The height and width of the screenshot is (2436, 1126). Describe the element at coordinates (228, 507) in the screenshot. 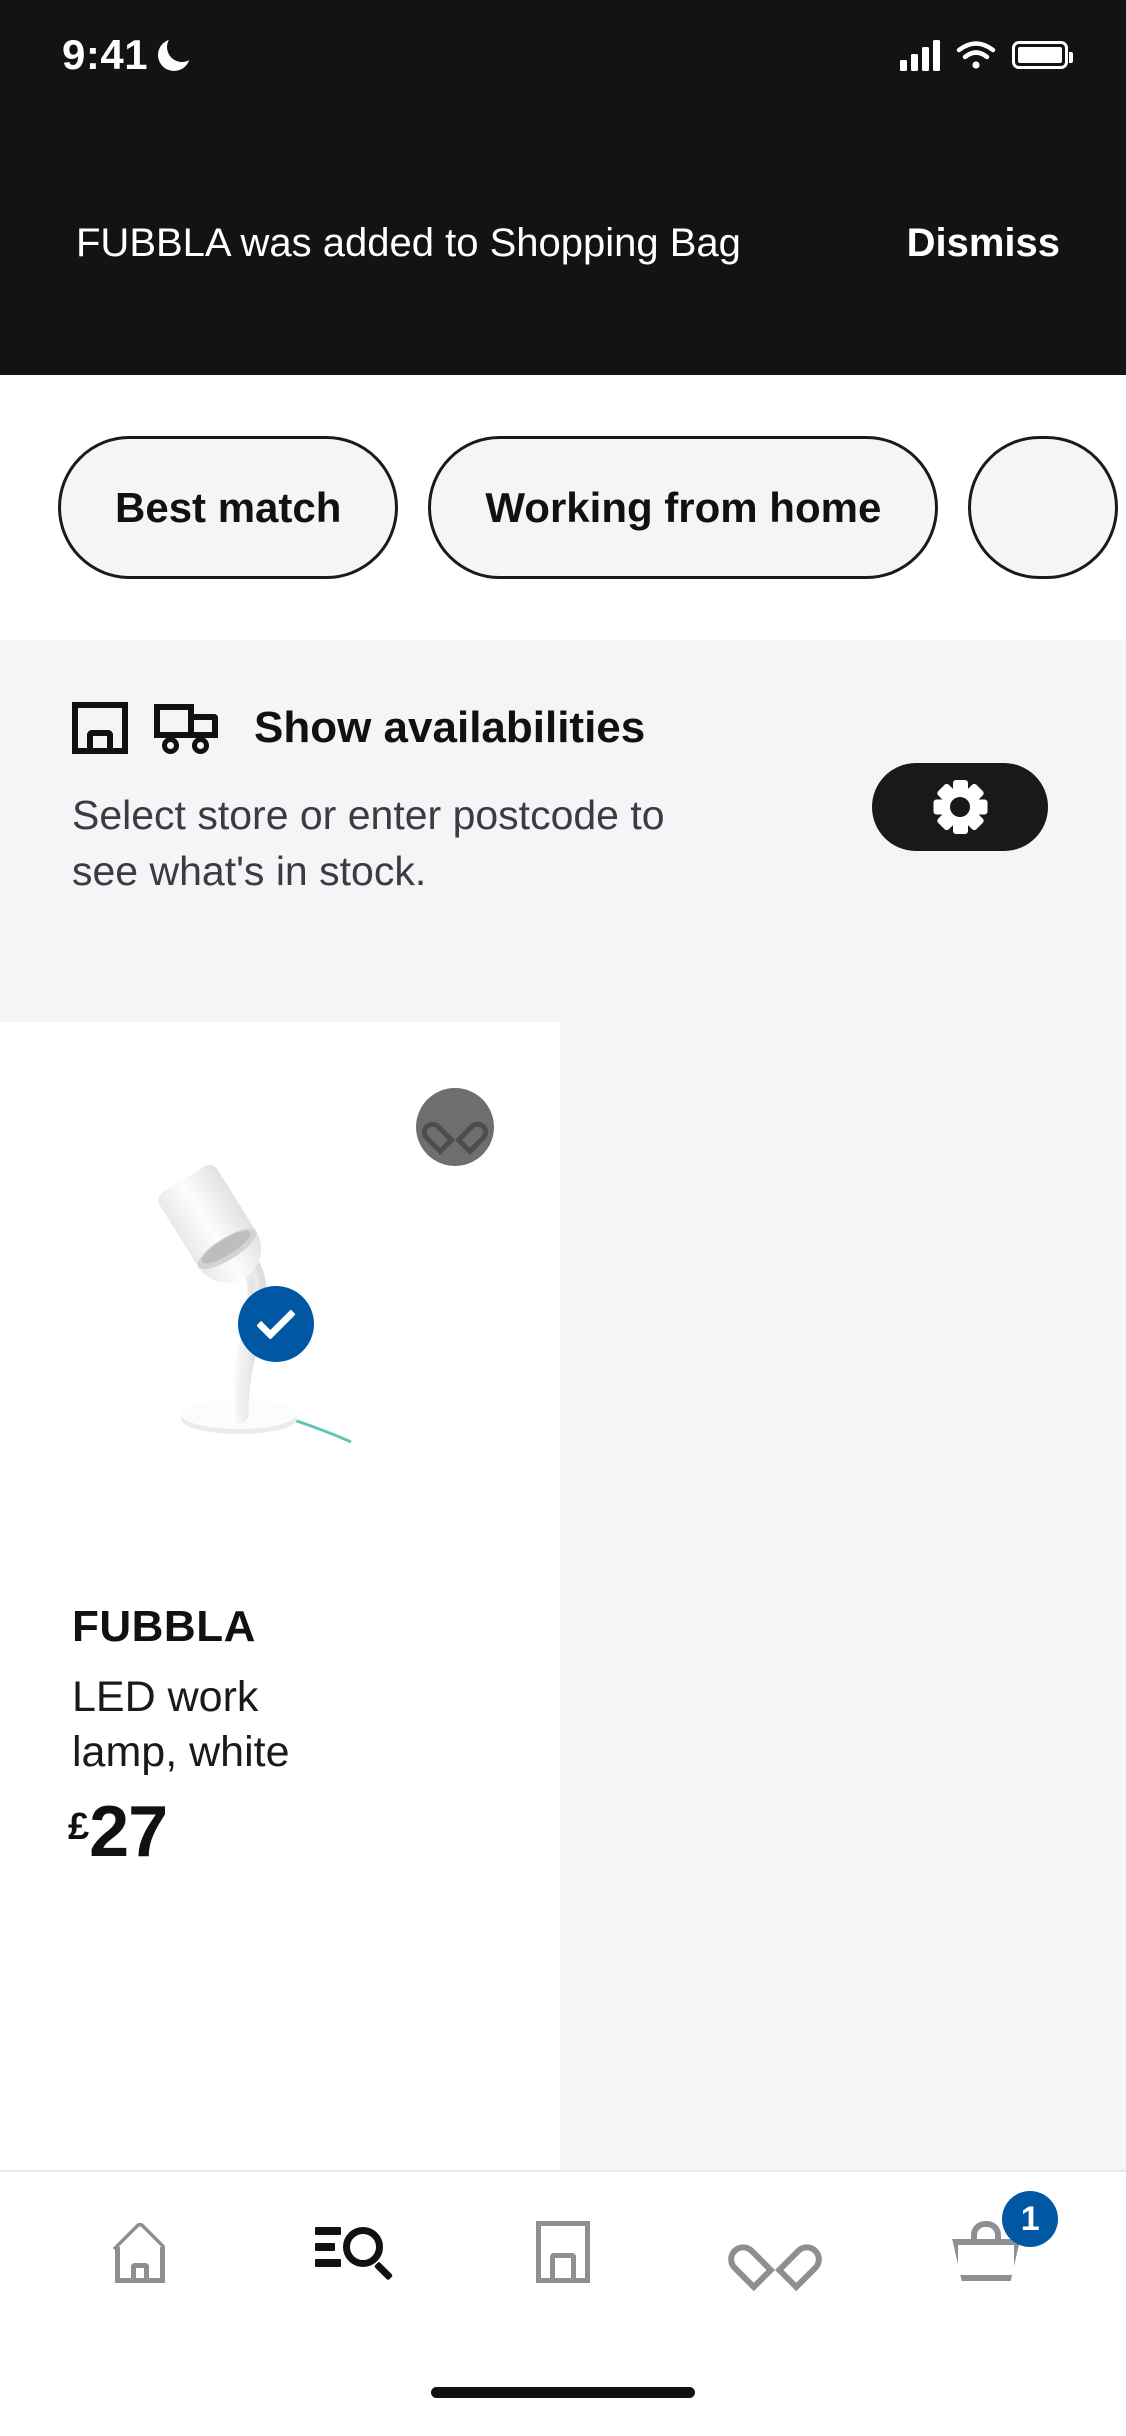

I see `filter-chip-best-match: Best match` at that location.